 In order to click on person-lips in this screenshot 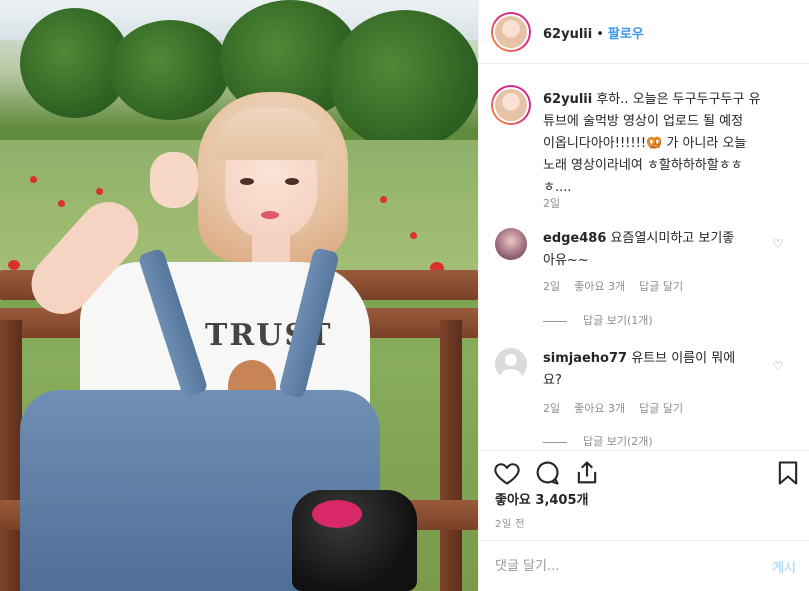, I will do `click(270, 215)`.